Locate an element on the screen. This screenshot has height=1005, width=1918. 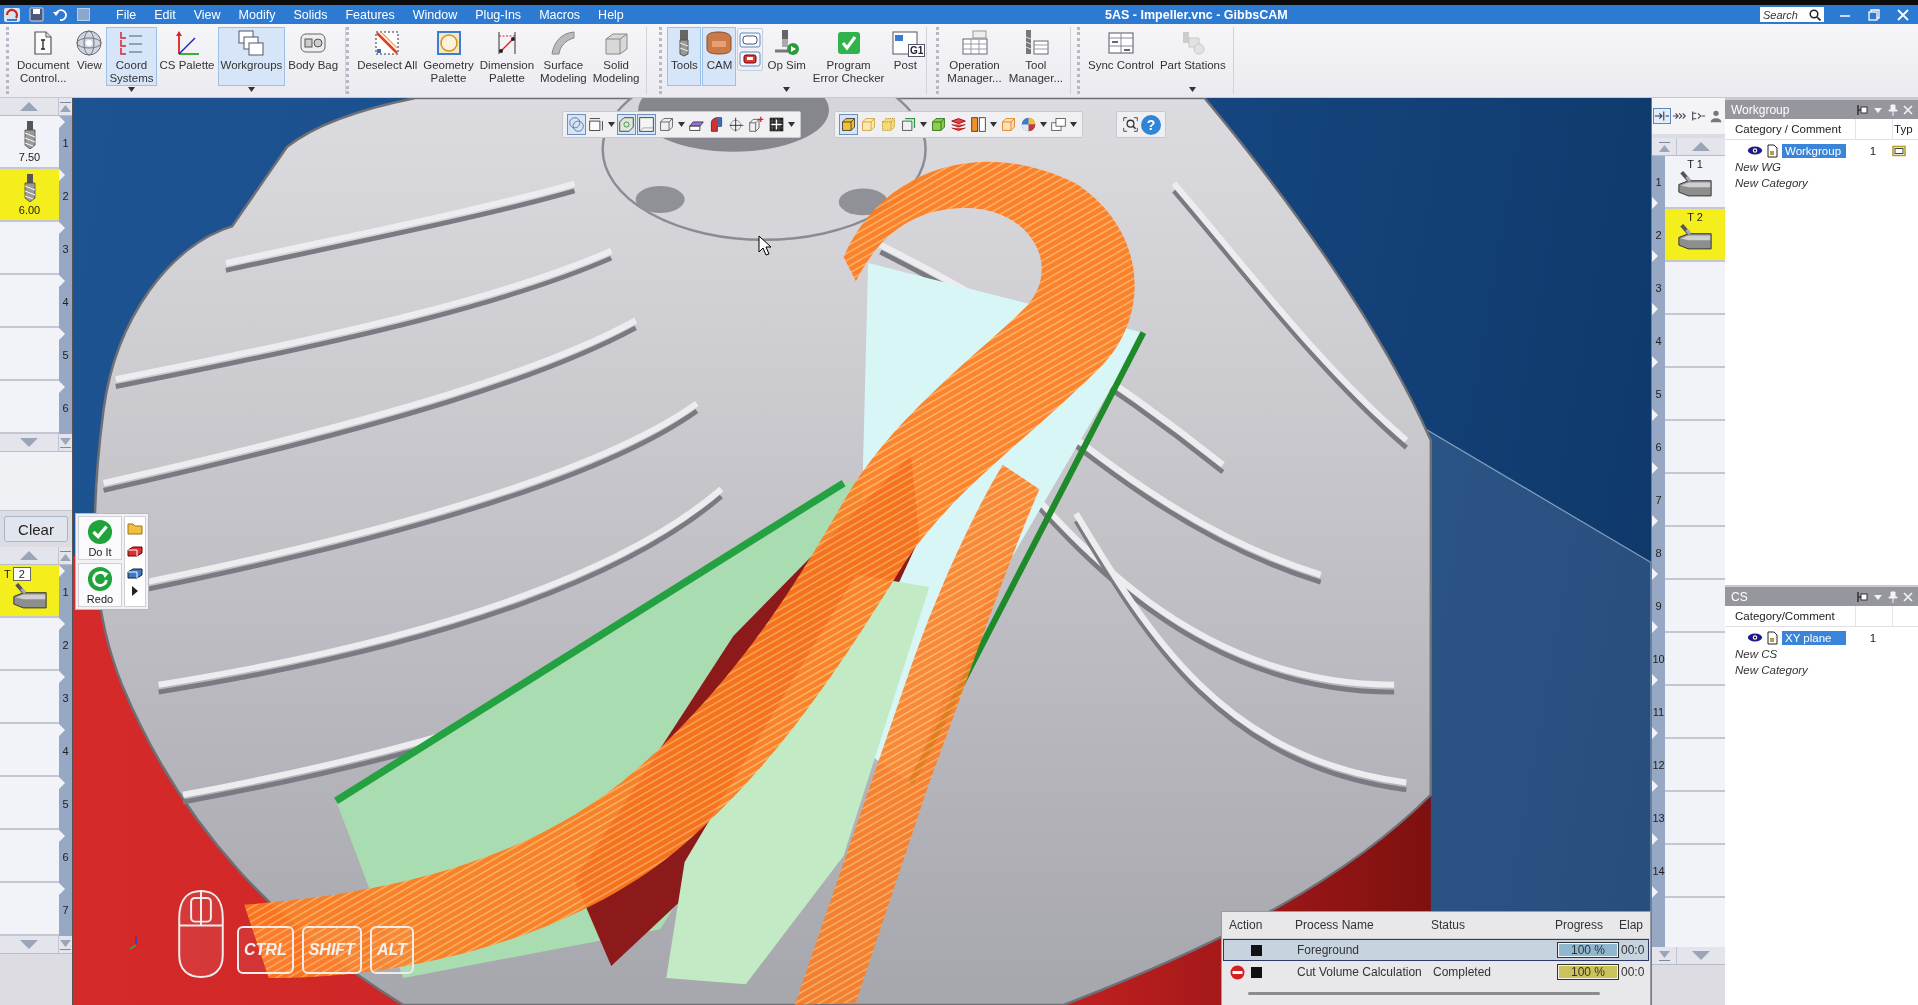
list-item: Workgroup is located at coordinates (1814, 150).